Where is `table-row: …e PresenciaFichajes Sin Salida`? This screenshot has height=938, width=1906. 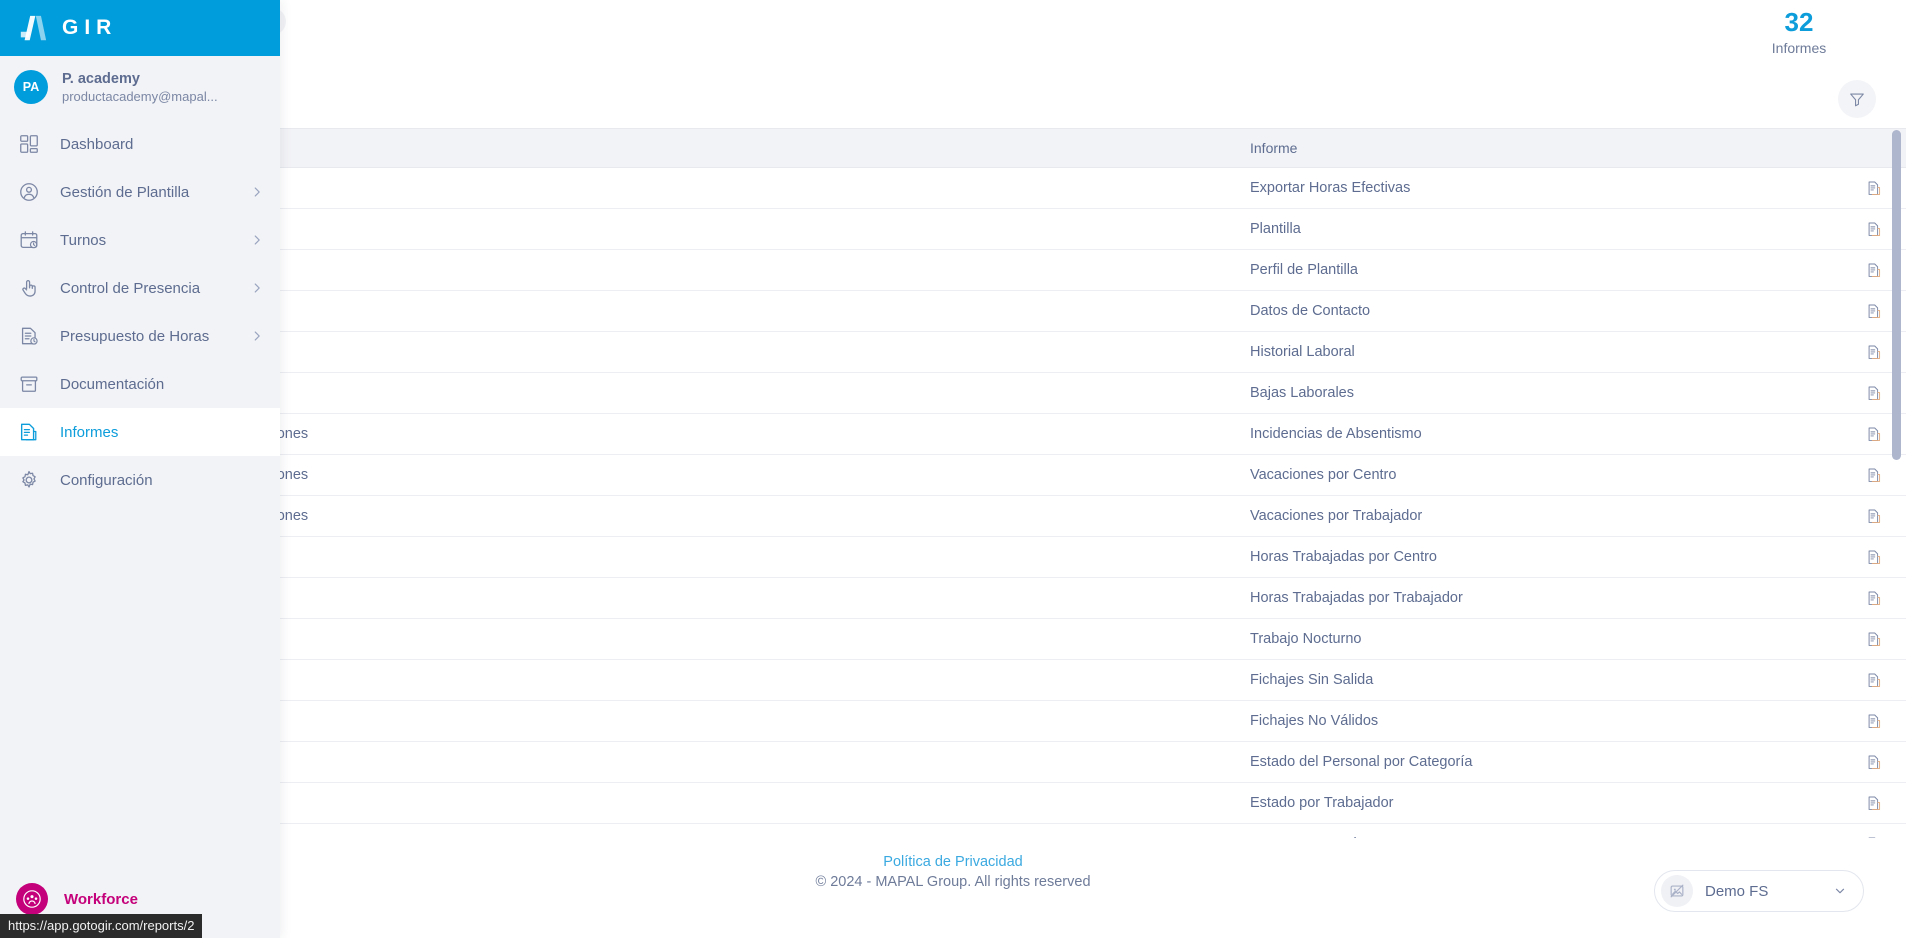 table-row: …e PresenciaFichajes Sin Salida is located at coordinates (953, 680).